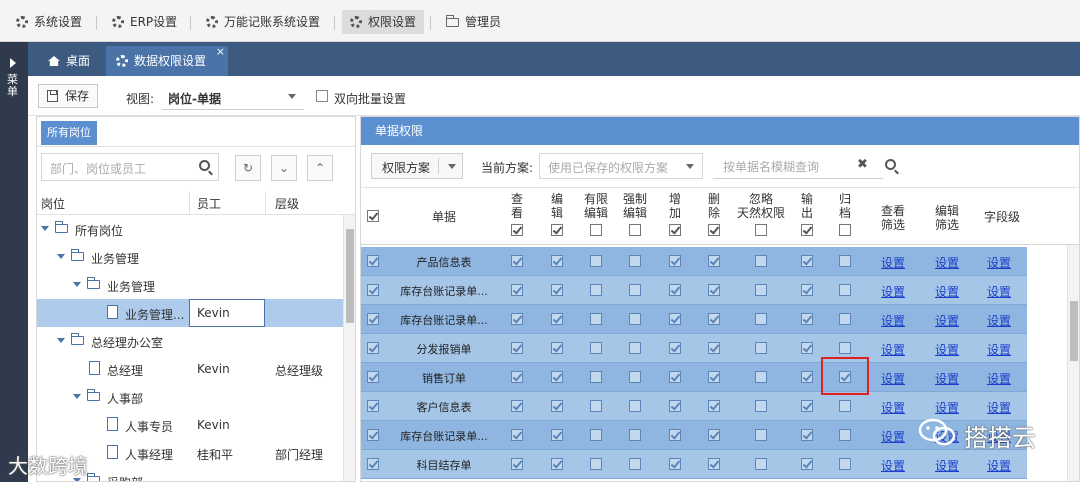 This screenshot has height=482, width=1080. Describe the element at coordinates (77, 284) in the screenshot. I see `expand-triangle-icon` at that location.